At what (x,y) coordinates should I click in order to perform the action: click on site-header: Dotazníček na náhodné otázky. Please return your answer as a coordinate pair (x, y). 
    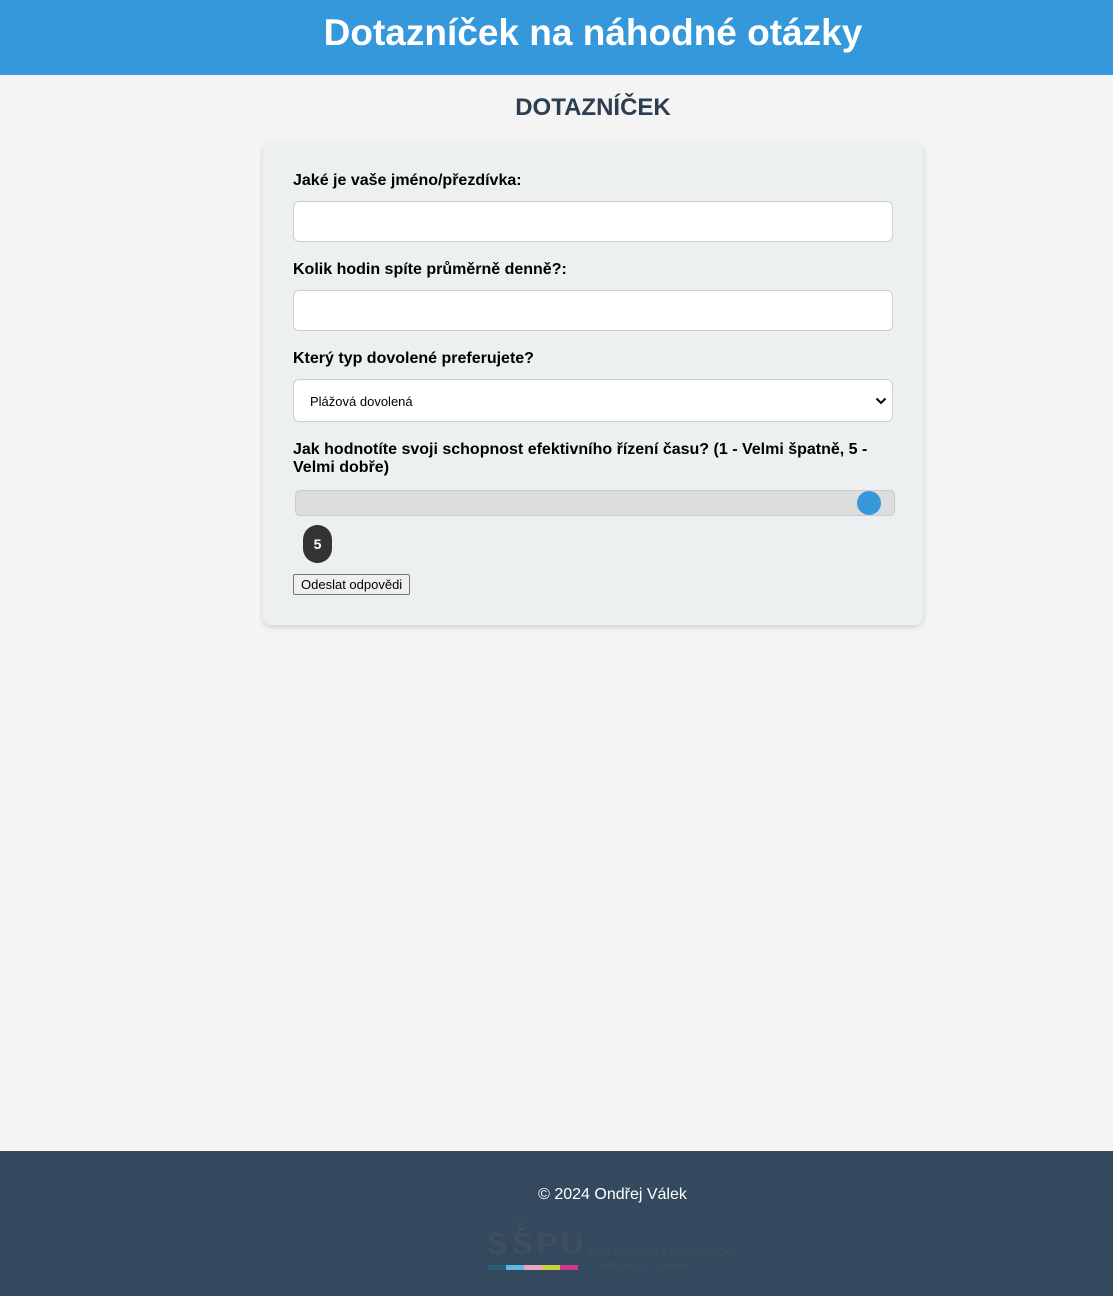
    Looking at the image, I should click on (556, 37).